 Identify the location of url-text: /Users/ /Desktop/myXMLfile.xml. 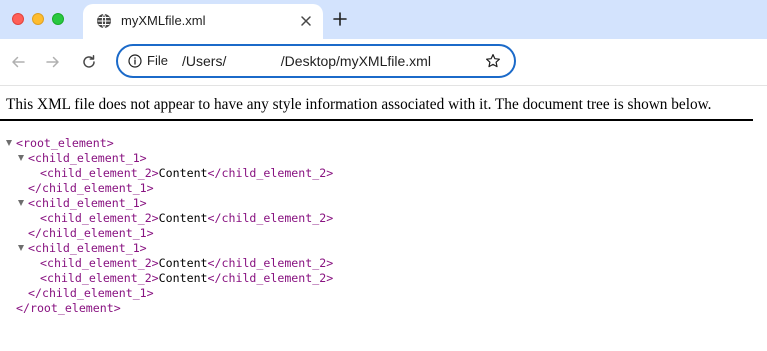
(306, 61).